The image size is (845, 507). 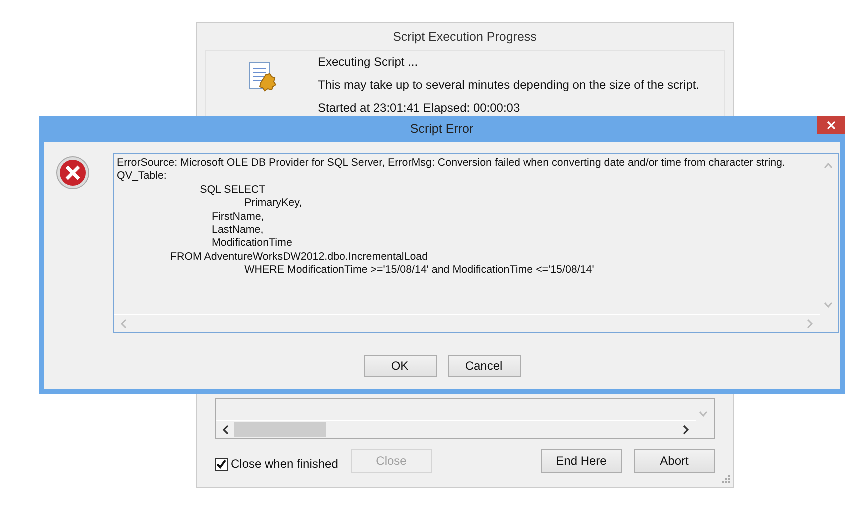 I want to click on close-button, so click(x=831, y=125).